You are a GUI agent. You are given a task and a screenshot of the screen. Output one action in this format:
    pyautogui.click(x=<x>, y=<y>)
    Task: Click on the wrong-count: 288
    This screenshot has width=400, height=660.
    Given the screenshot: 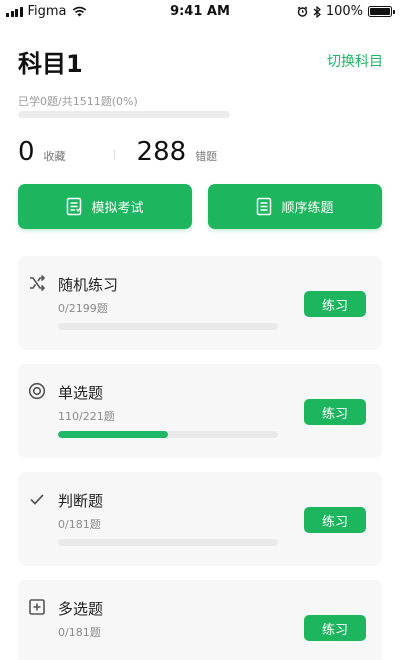 What is the action you would take?
    pyautogui.click(x=162, y=152)
    